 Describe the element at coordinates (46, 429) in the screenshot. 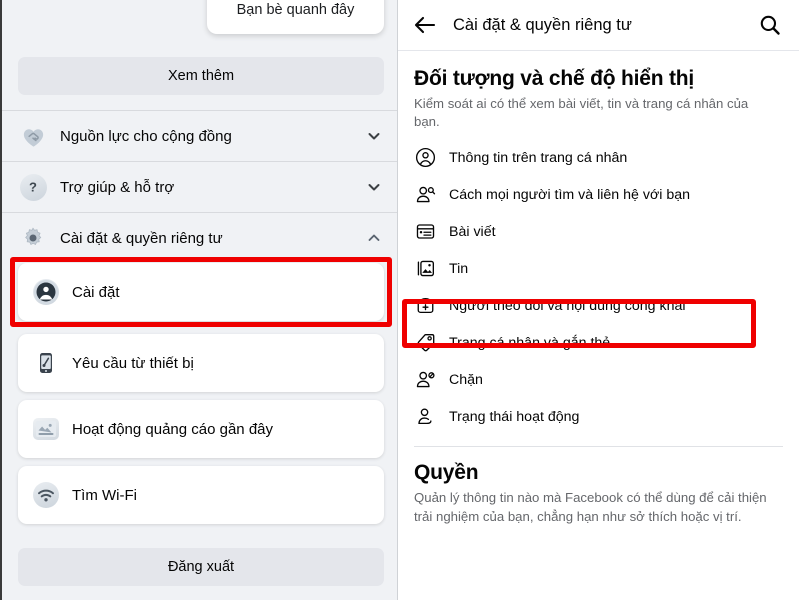

I see `ad-activity-icon` at that location.